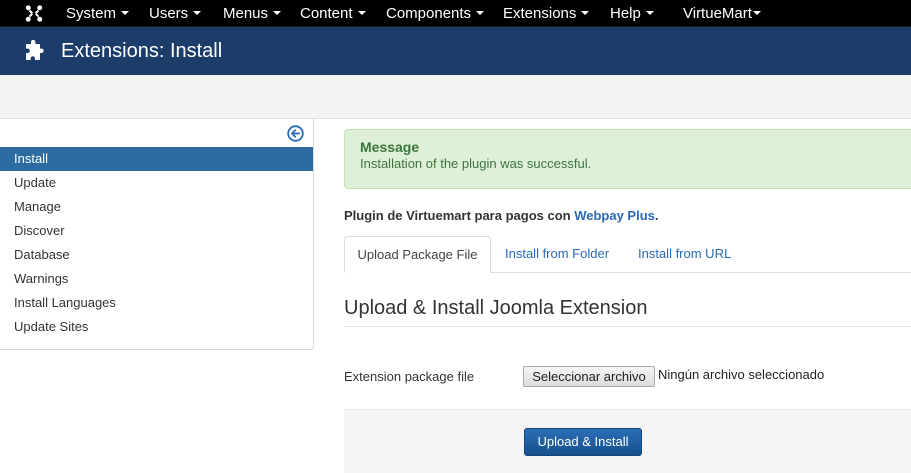 Image resolution: width=911 pixels, height=473 pixels. Describe the element at coordinates (390, 147) in the screenshot. I see `alert-heading: Message` at that location.